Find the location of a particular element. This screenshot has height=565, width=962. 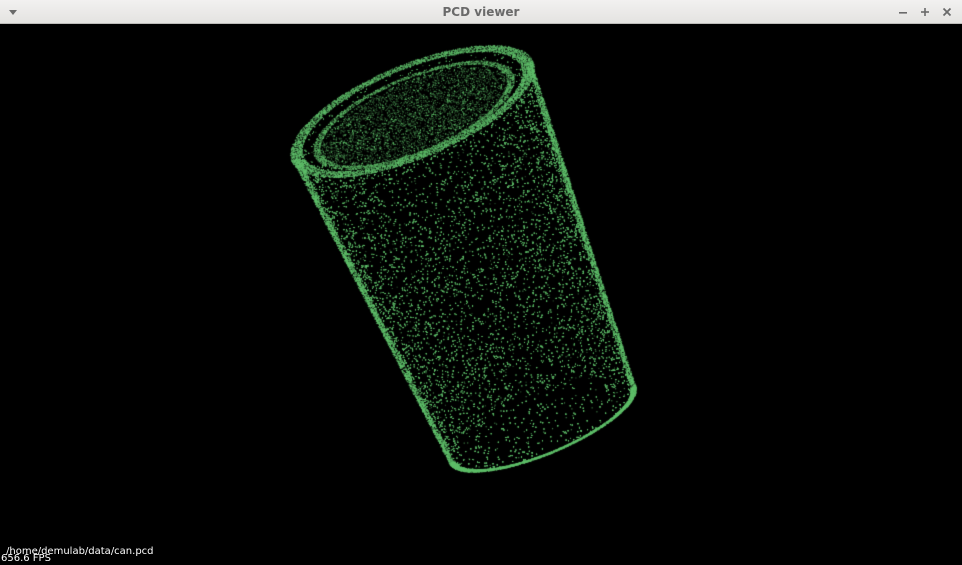

fps-counter: 656.6 FPS is located at coordinates (26, 558).